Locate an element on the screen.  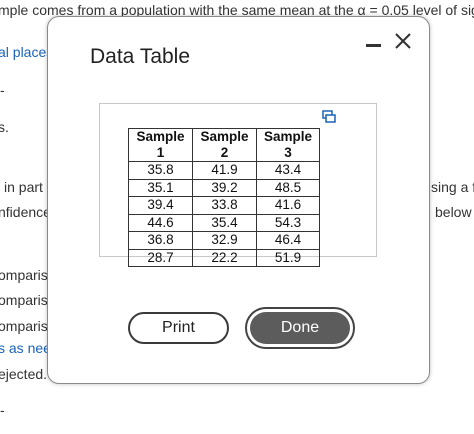
text-fragment: sing a fa is located at coordinates (452, 187).